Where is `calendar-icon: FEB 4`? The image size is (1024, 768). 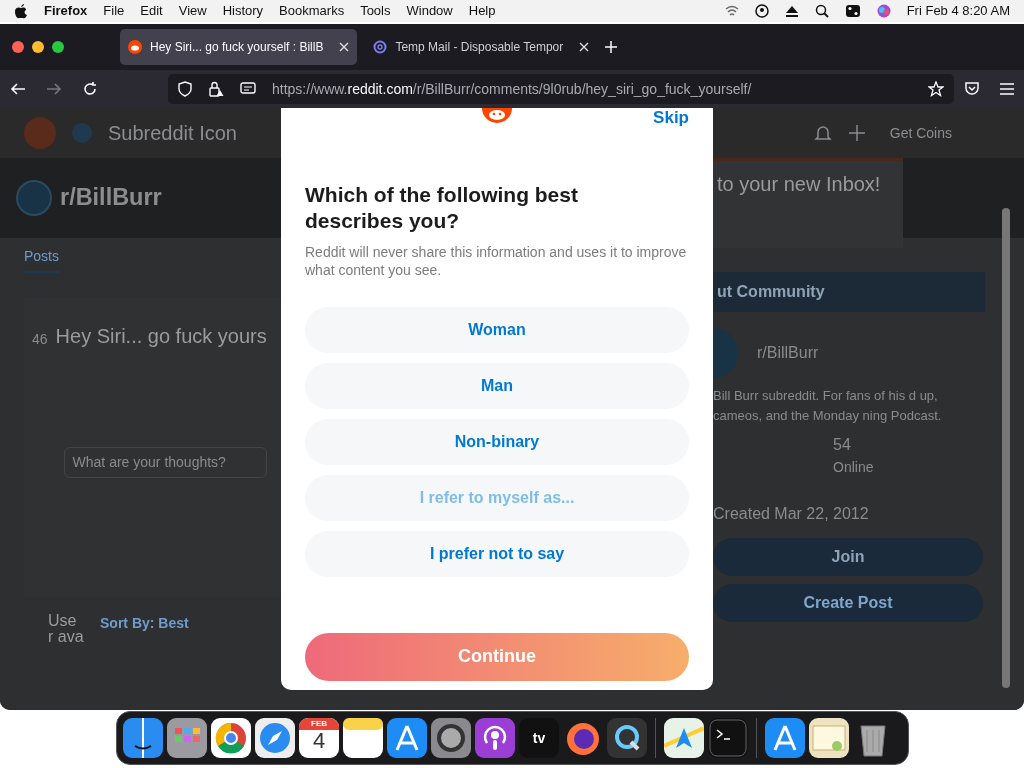 calendar-icon: FEB 4 is located at coordinates (319, 738).